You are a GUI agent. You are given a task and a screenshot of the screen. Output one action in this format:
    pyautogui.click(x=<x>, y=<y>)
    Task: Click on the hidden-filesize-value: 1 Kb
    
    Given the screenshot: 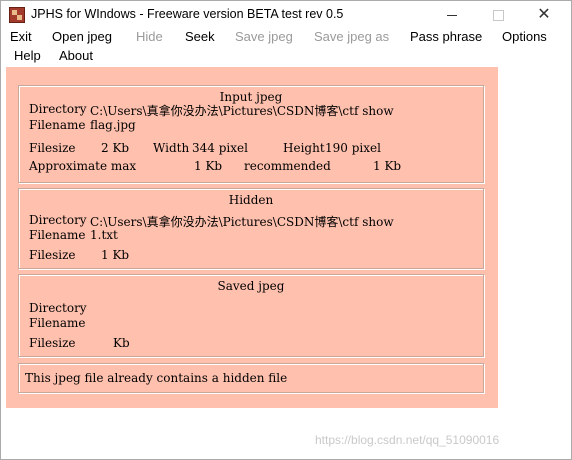 What is the action you would take?
    pyautogui.click(x=115, y=255)
    